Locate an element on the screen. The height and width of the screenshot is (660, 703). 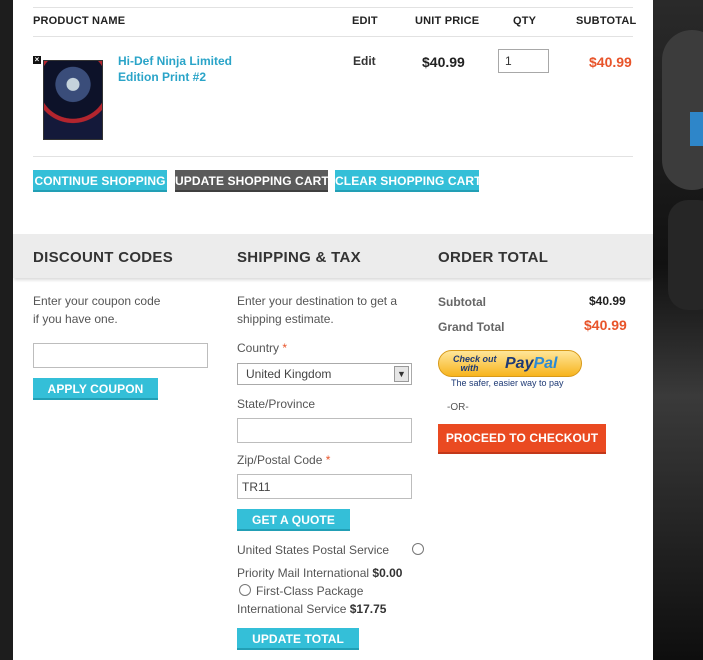
subtotal-label: Subtotal is located at coordinates (462, 302).